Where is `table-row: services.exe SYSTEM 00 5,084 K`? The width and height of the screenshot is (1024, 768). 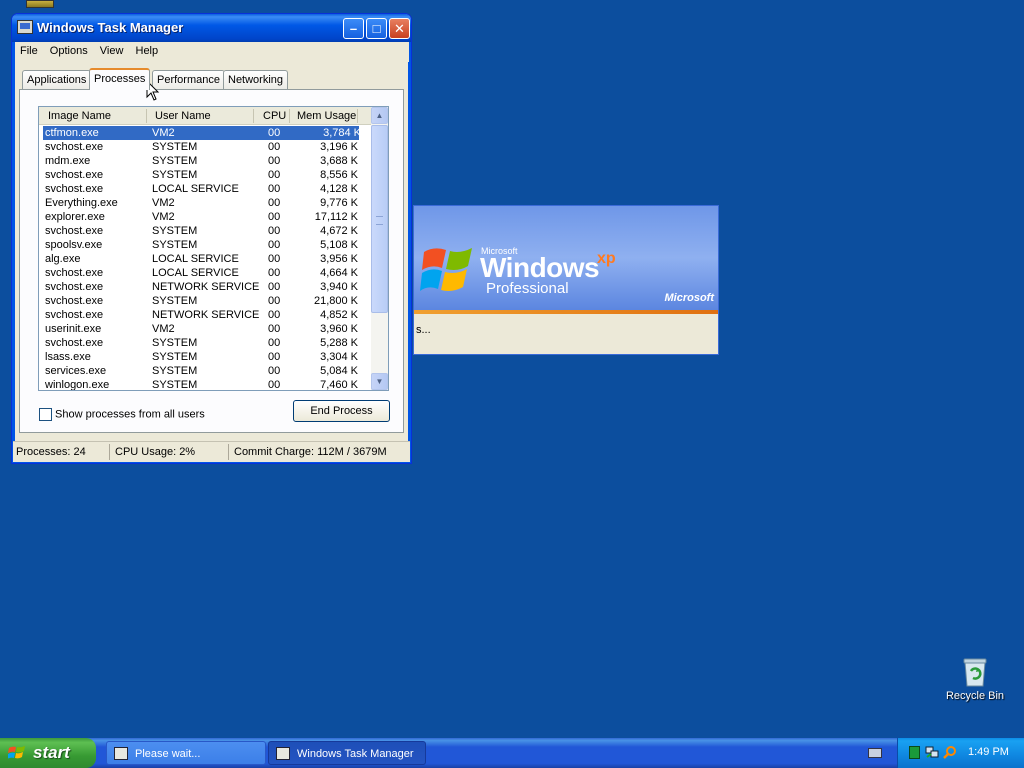 table-row: services.exe SYSTEM 00 5,084 K is located at coordinates (205, 371).